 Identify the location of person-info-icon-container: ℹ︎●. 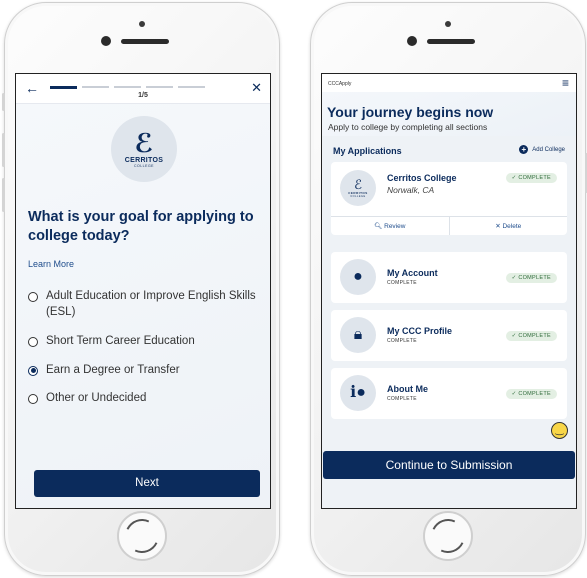
(358, 393).